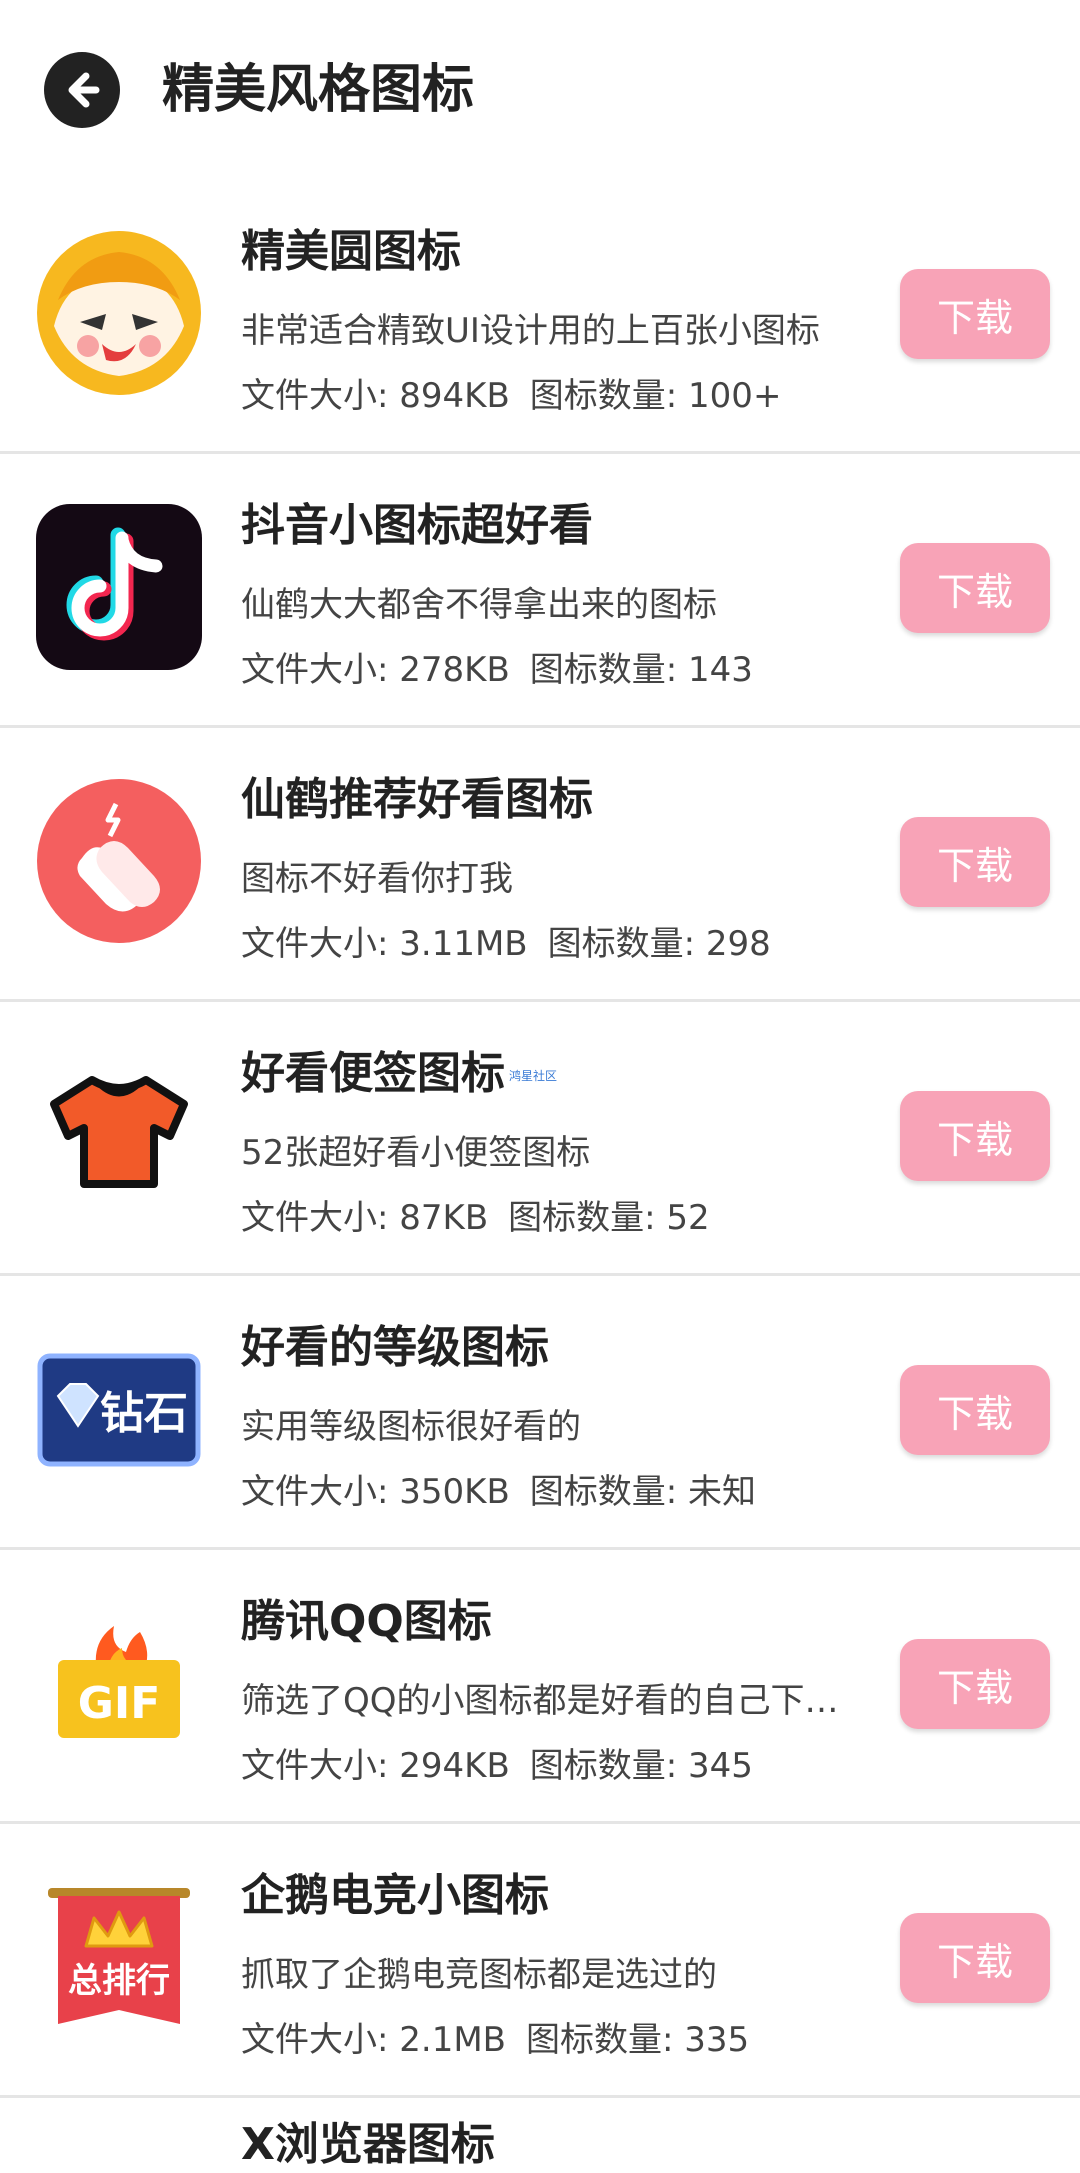 This screenshot has height=2173, width=1080. Describe the element at coordinates (411, 1427) in the screenshot. I see `item-description: 实用等级图标很好看的` at that location.